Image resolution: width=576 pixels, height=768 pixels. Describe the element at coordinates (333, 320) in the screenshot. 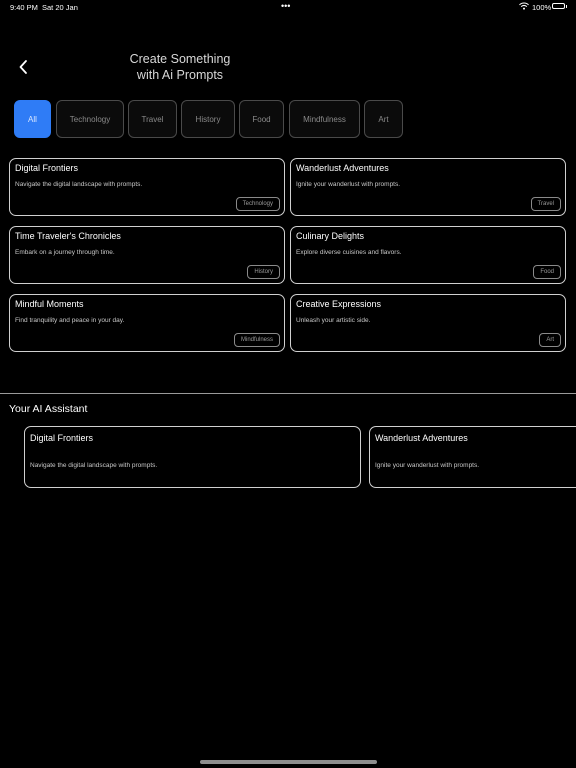

I see `card-description: Unleash your artistic side.` at that location.